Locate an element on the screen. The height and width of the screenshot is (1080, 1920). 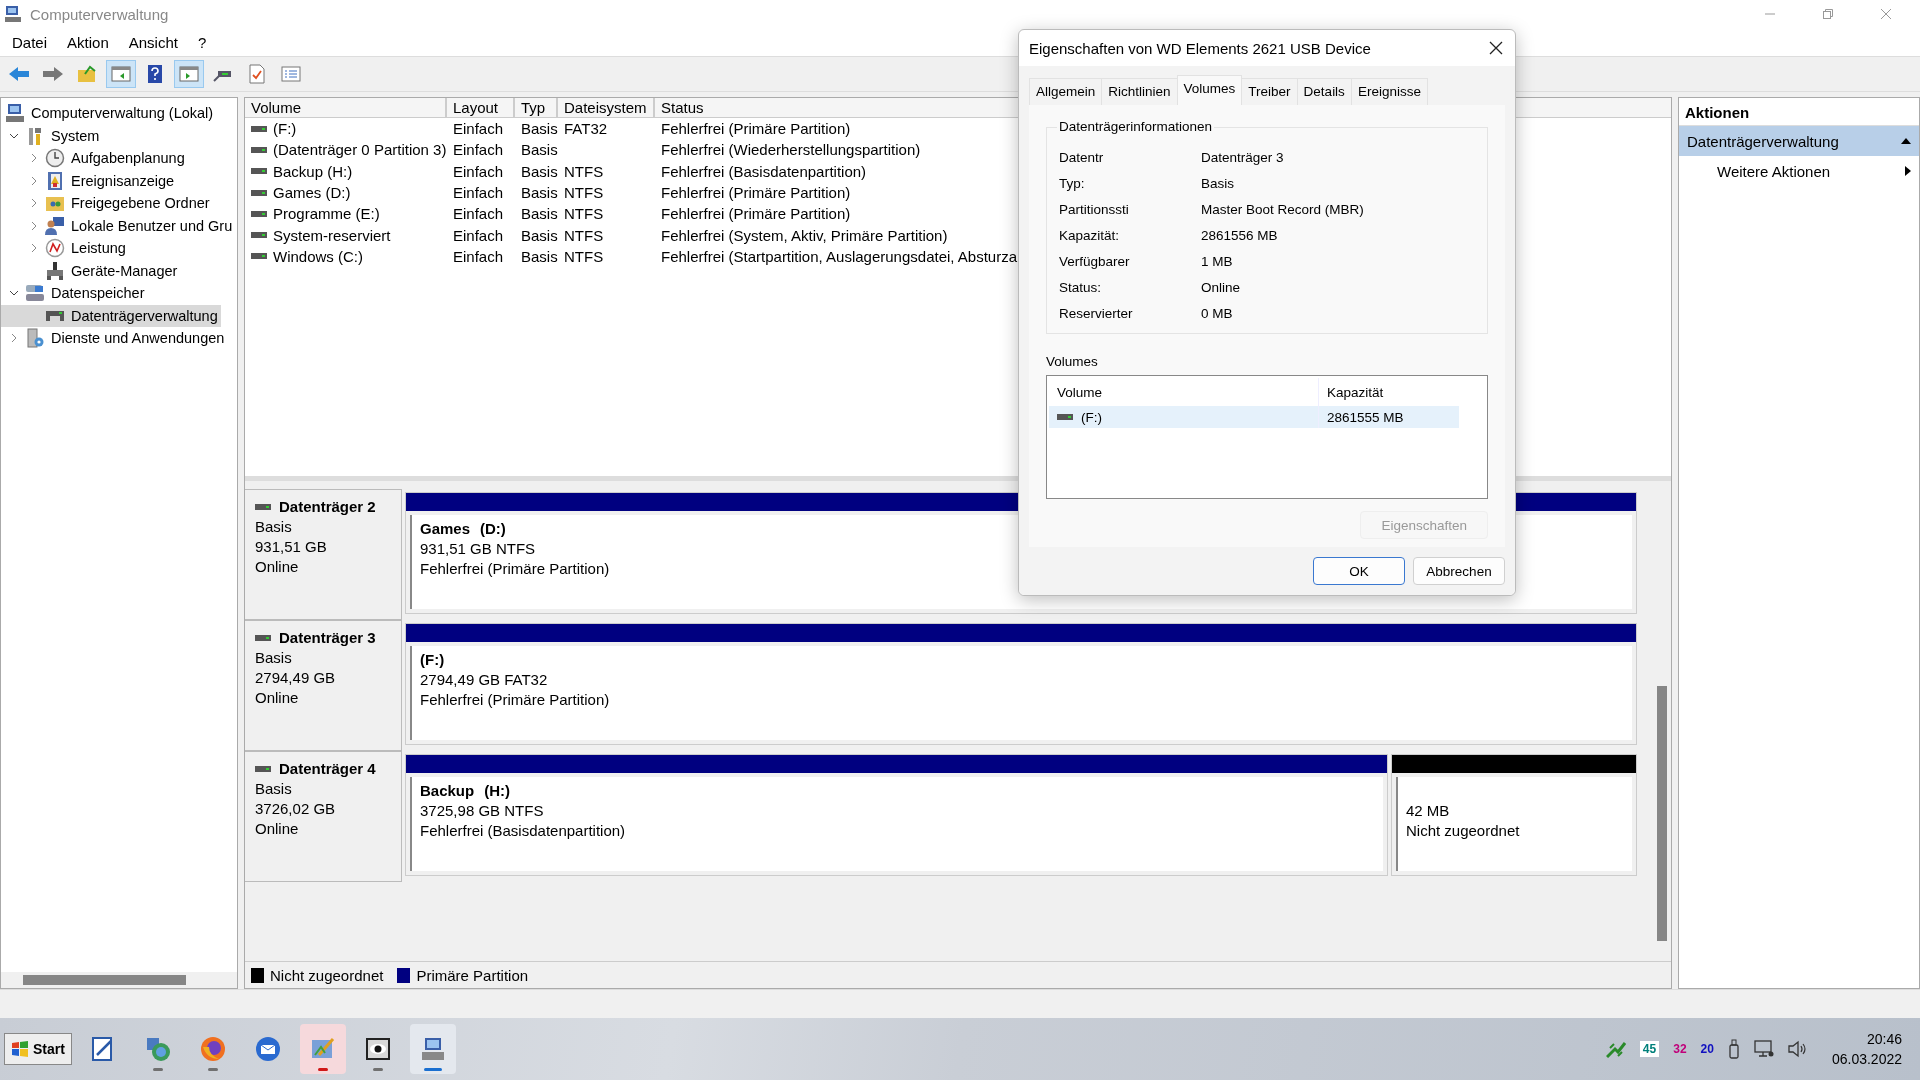
partition-info: 2794,49 GB FAT32 is located at coordinates (484, 680).